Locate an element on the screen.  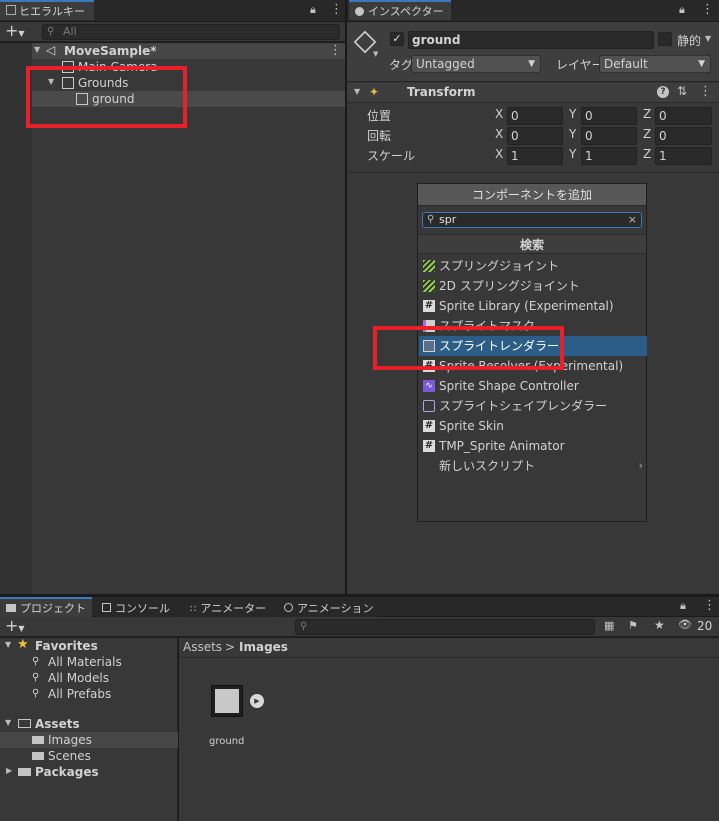
search-by-type-icon: ▦ is located at coordinates (609, 625).